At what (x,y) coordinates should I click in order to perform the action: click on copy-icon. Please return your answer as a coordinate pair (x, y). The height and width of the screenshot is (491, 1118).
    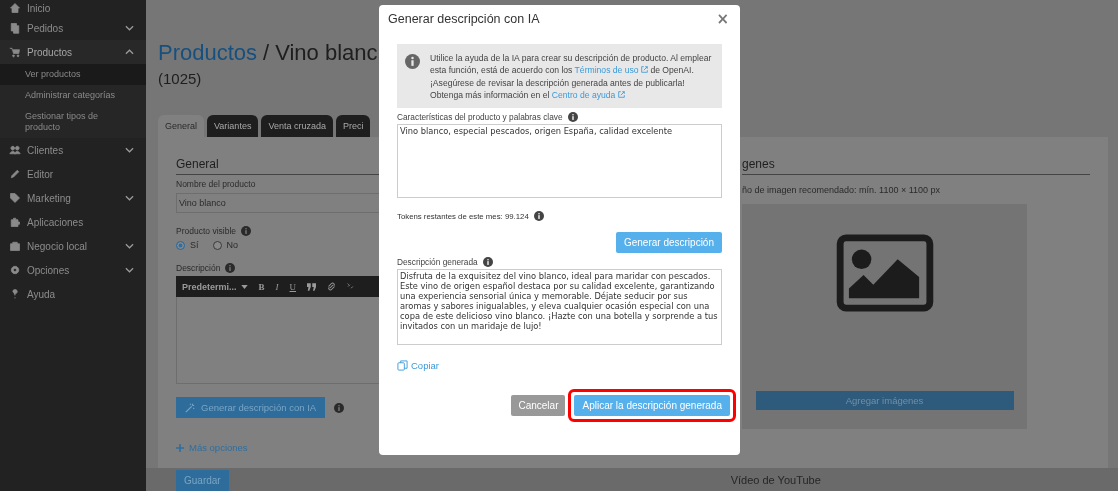
    Looking at the image, I should click on (402, 366).